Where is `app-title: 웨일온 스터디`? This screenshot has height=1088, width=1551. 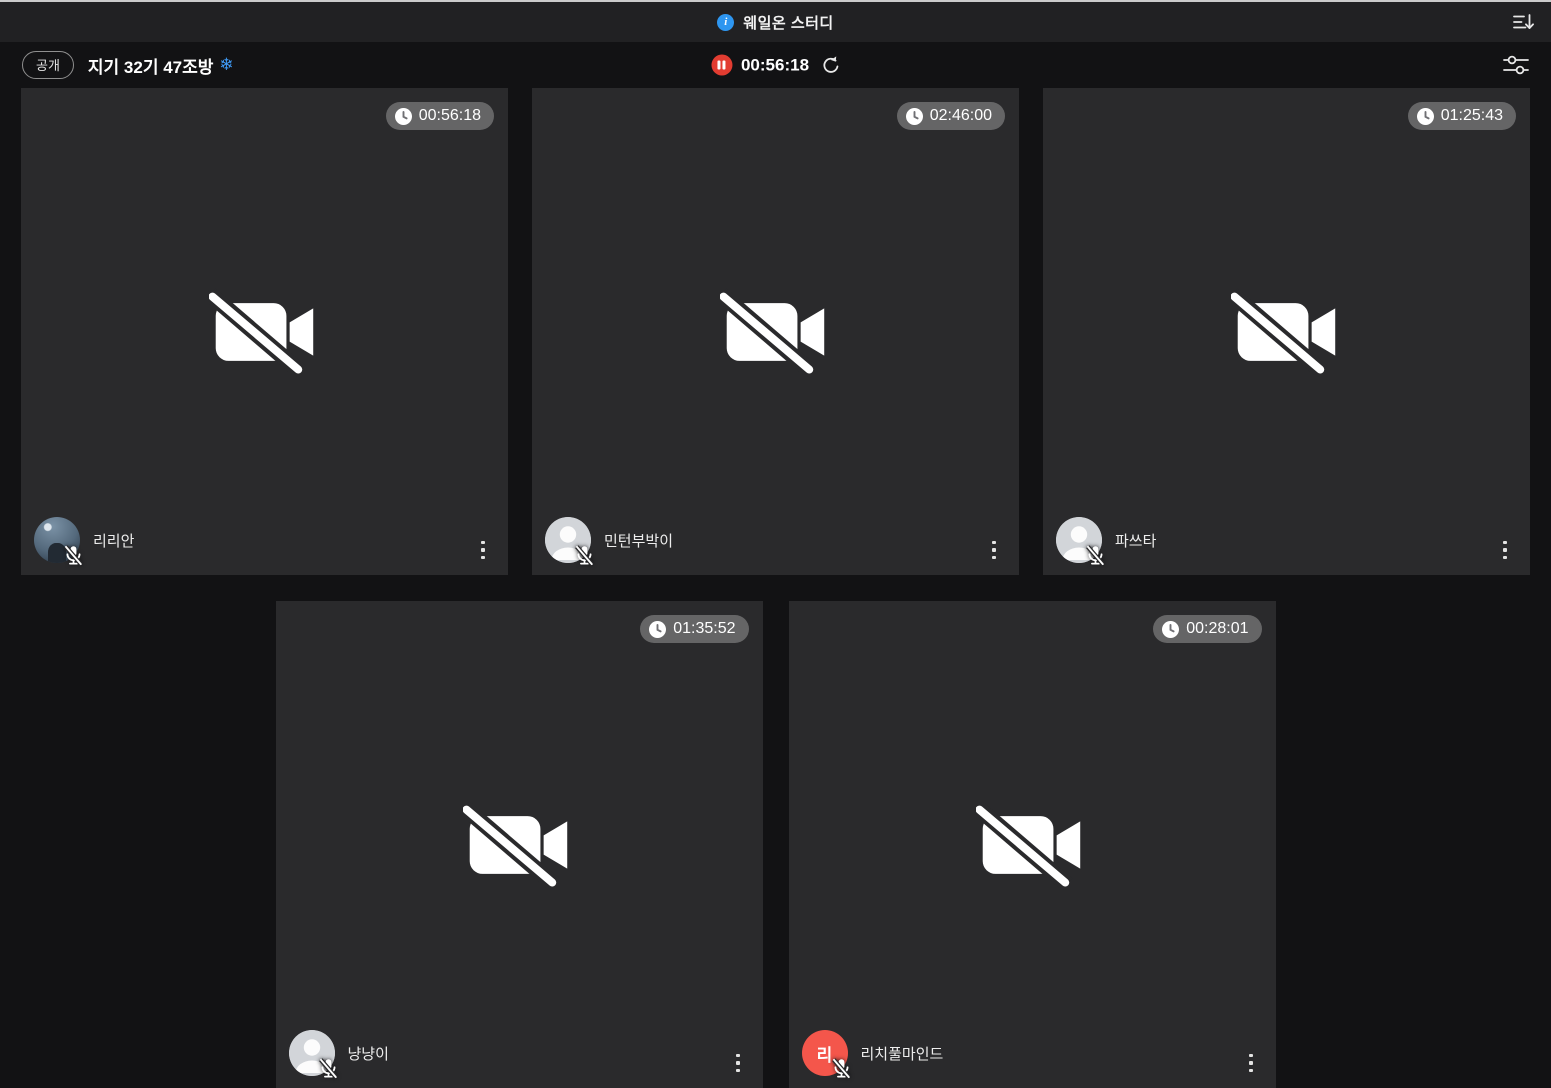 app-title: 웨일온 스터디 is located at coordinates (788, 23).